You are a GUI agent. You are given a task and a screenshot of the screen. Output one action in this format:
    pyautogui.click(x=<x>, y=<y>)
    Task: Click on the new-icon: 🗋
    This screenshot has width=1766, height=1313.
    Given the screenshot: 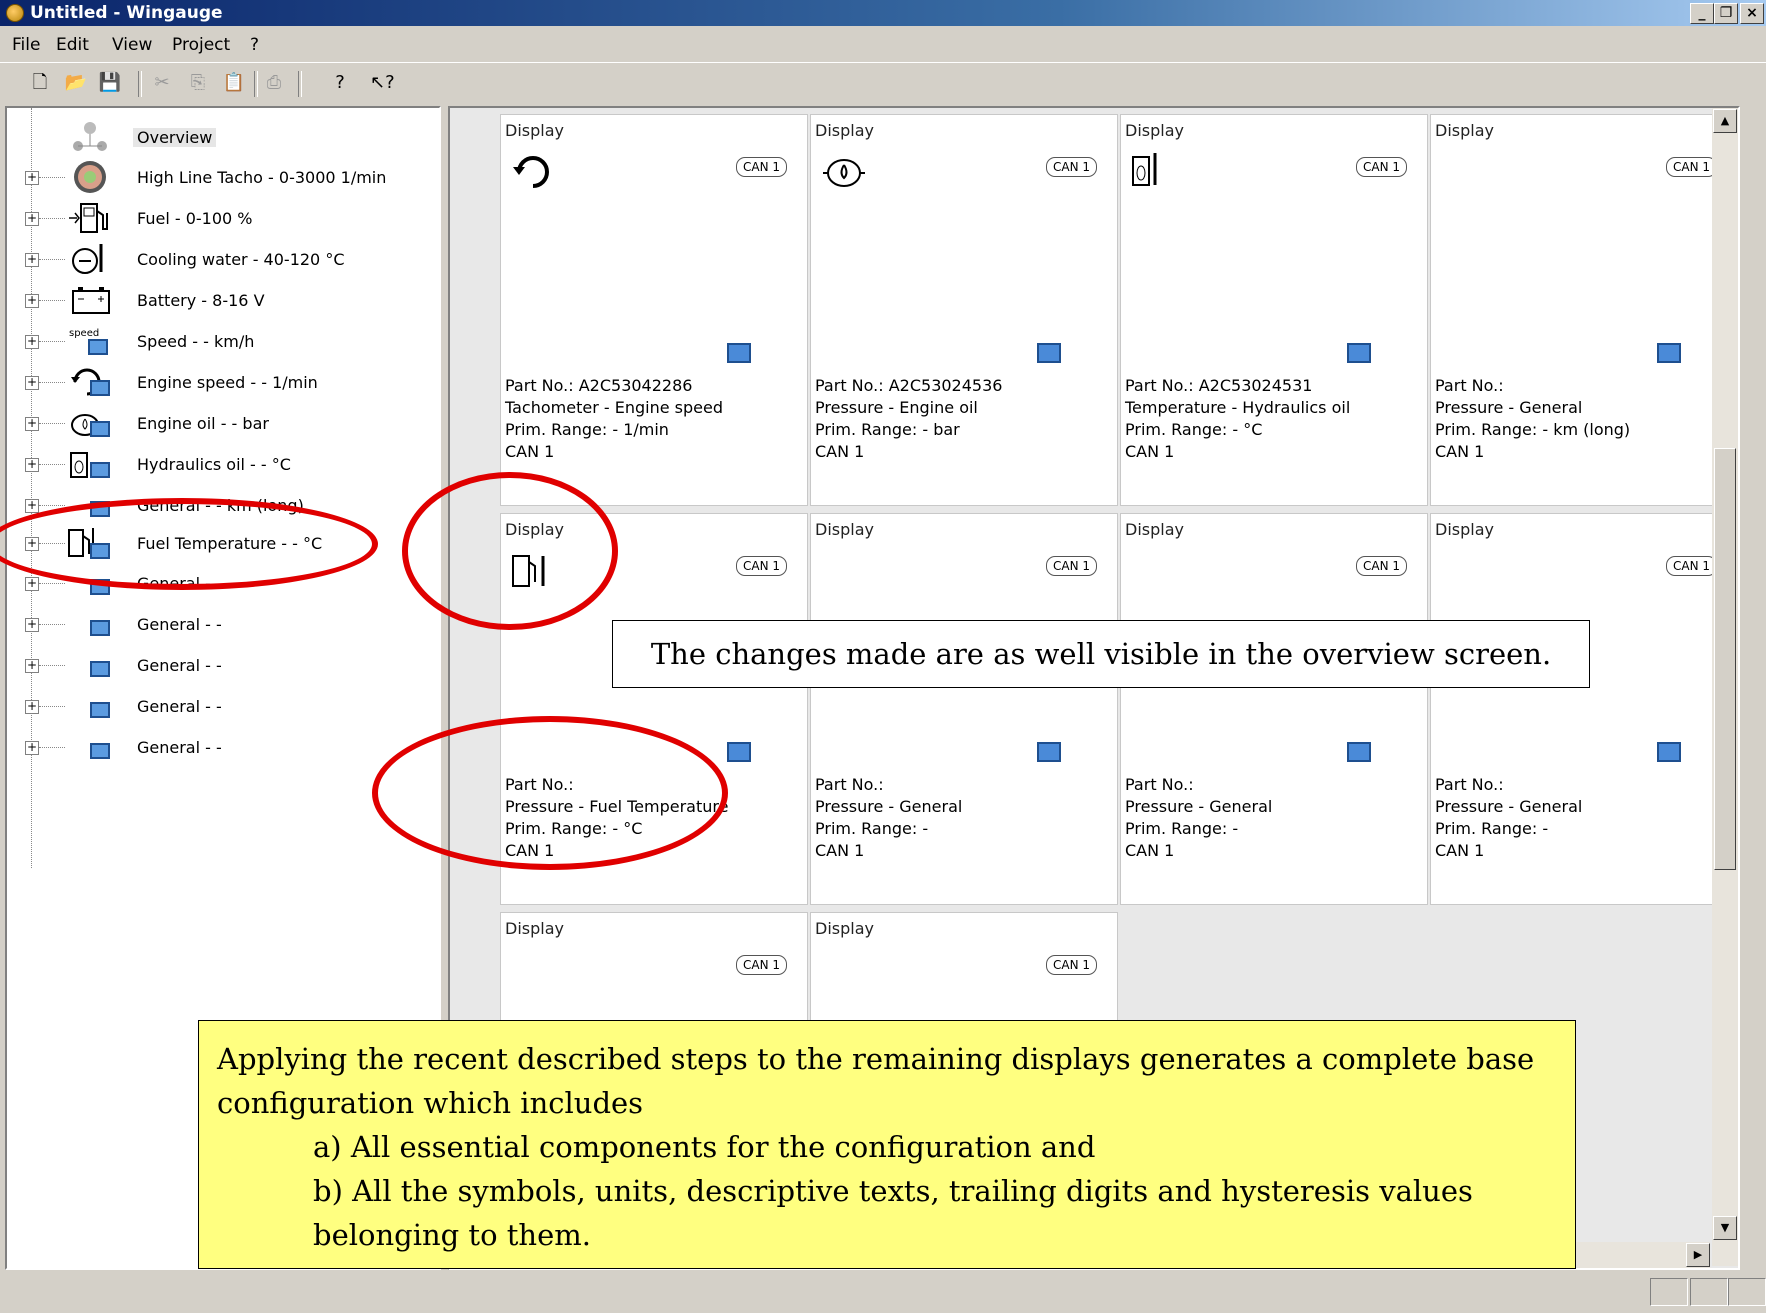 What is the action you would take?
    pyautogui.click(x=40, y=83)
    